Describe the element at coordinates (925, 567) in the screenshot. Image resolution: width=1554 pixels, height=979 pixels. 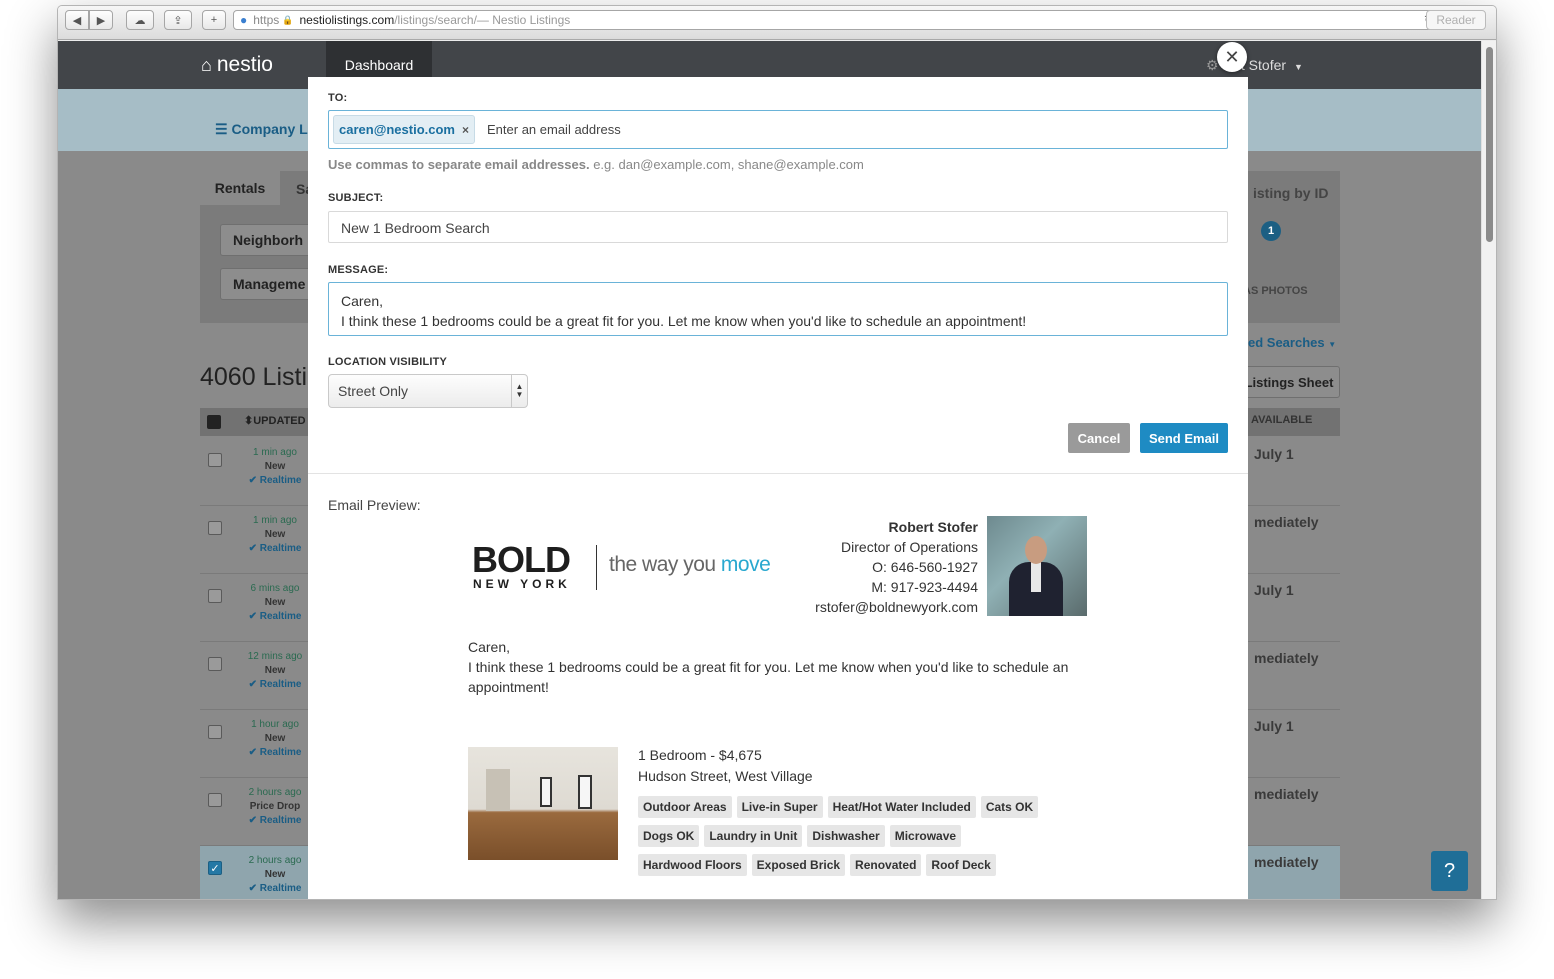
I see `agent-office-phone: O: 646-560-1927` at that location.